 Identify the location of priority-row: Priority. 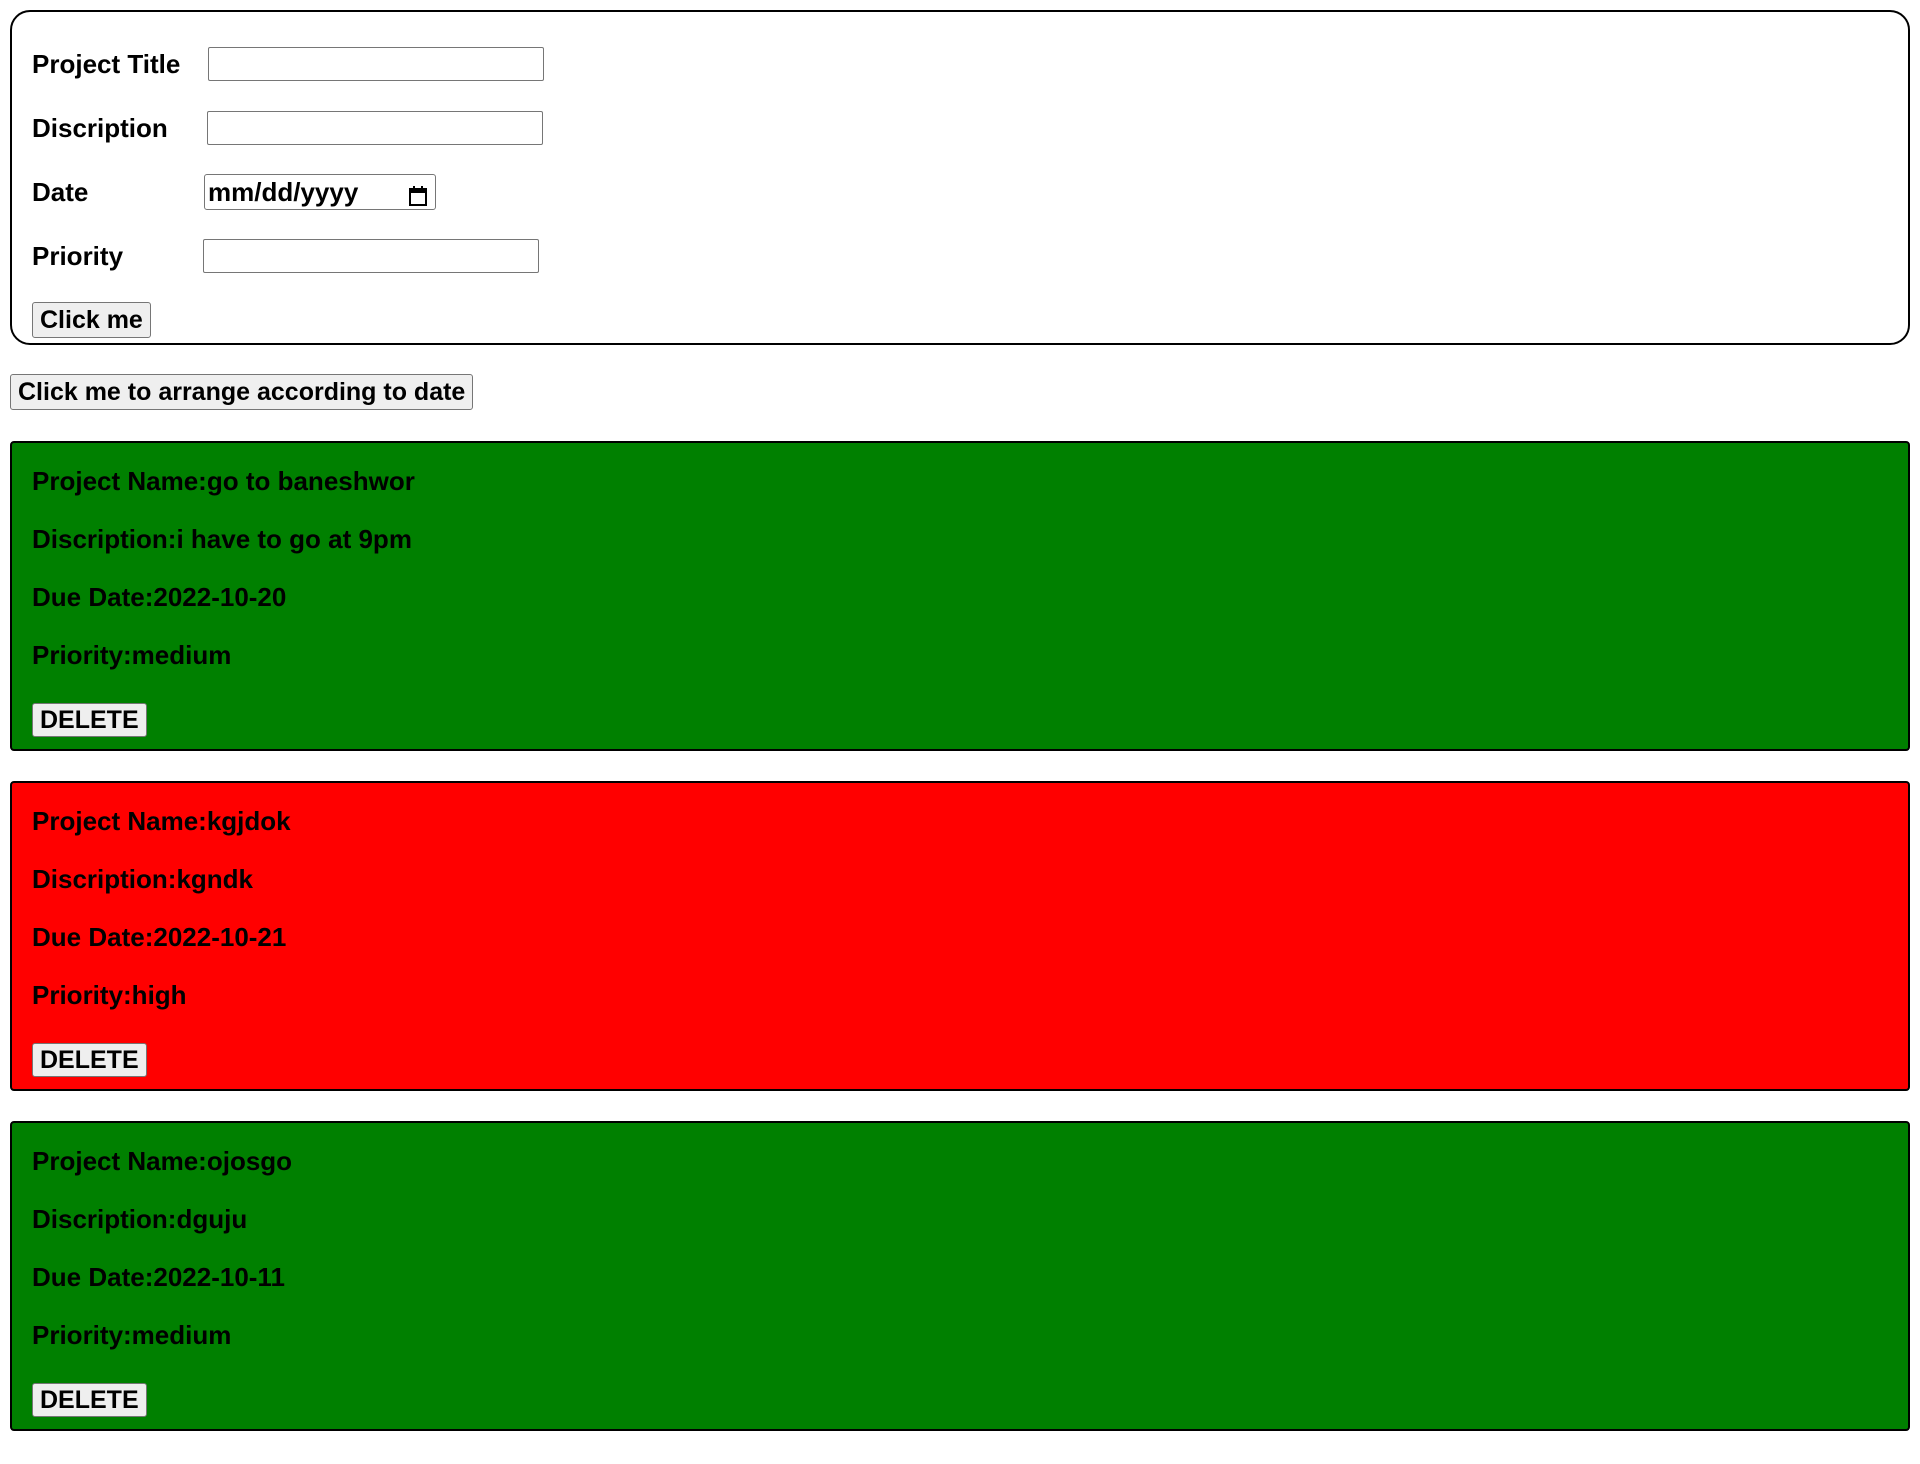
(960, 256).